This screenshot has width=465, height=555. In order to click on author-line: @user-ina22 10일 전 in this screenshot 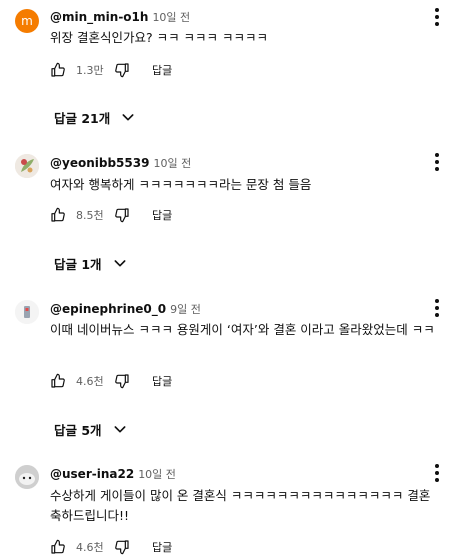, I will do `click(113, 474)`.